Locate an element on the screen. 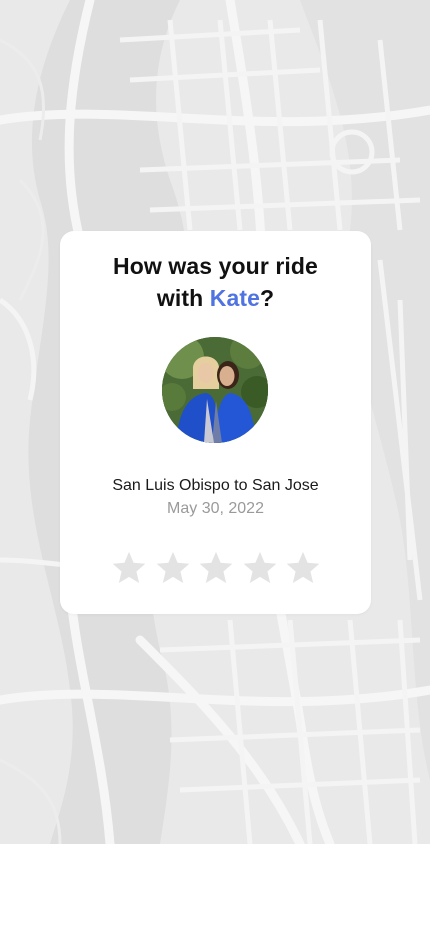  star-2-icon is located at coordinates (173, 568).